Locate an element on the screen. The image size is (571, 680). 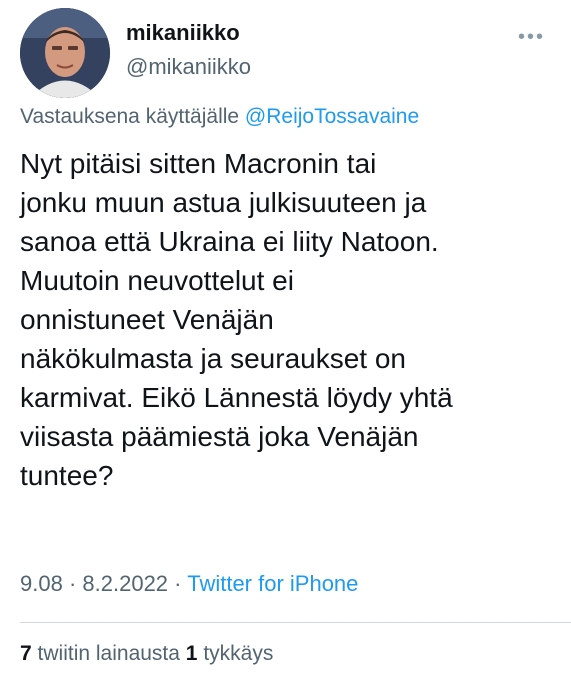
avatar-image is located at coordinates (65, 53).